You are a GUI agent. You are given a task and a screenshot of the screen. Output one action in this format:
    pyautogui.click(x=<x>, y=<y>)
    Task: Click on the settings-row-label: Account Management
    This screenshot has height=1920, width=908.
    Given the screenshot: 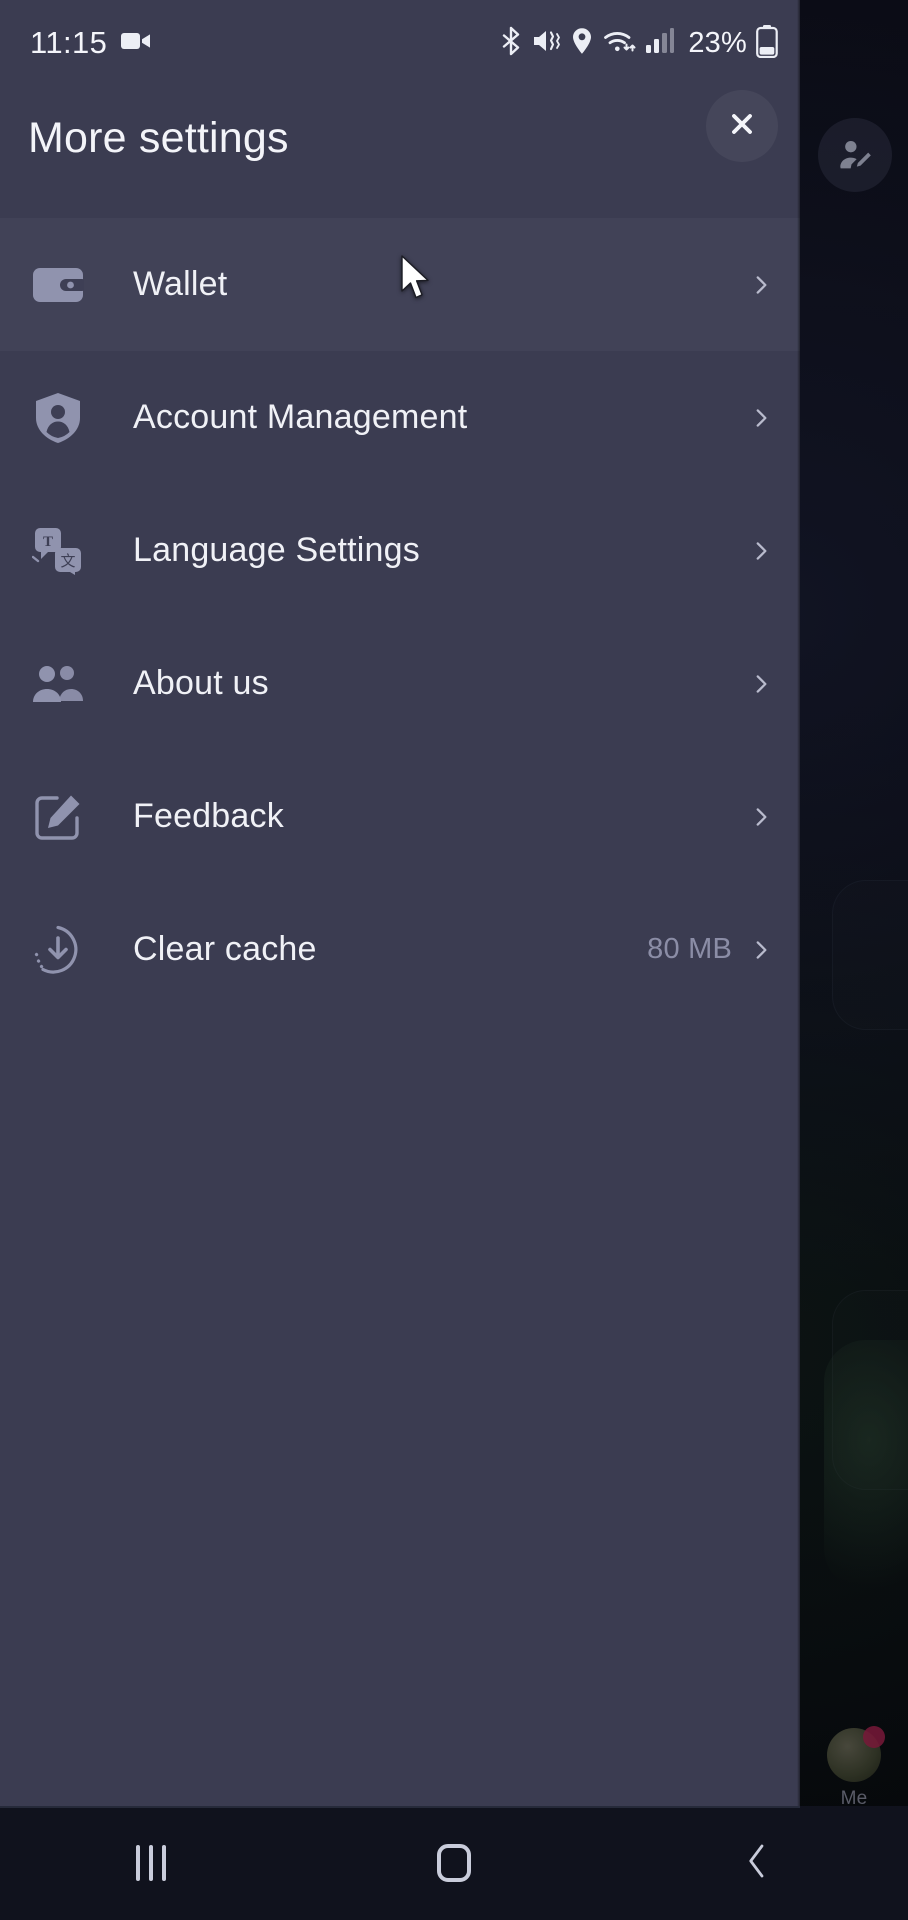 What is the action you would take?
    pyautogui.click(x=300, y=417)
    